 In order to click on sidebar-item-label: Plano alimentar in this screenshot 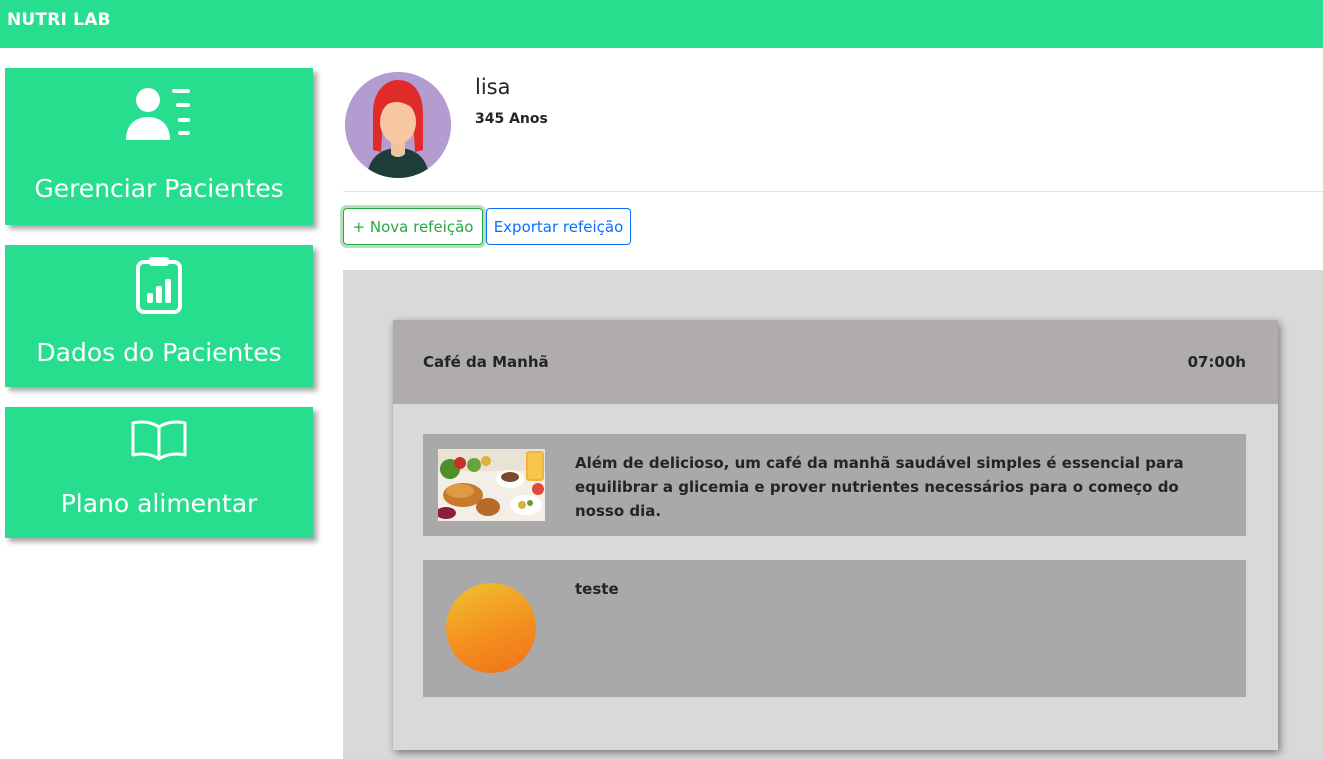, I will do `click(159, 503)`.